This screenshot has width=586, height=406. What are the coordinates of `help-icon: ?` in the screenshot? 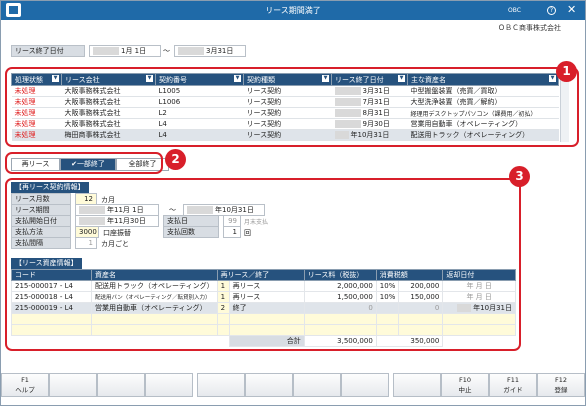 It's located at (551, 10).